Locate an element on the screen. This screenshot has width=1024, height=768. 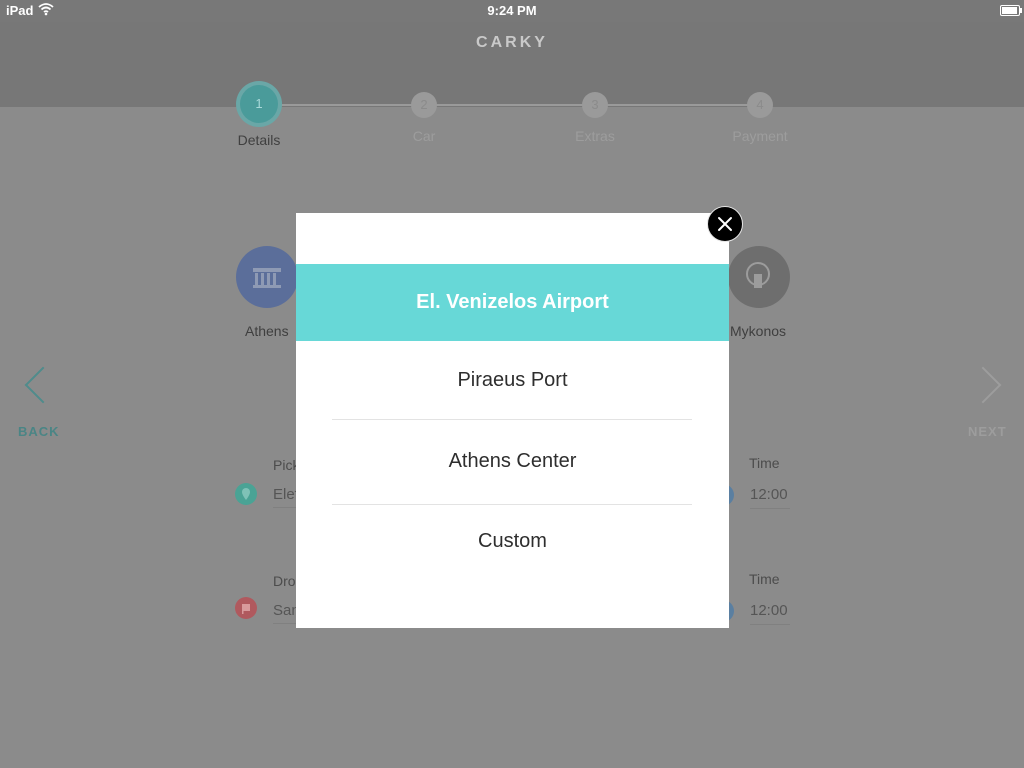
dropoff-flag-icon is located at coordinates (246, 608).